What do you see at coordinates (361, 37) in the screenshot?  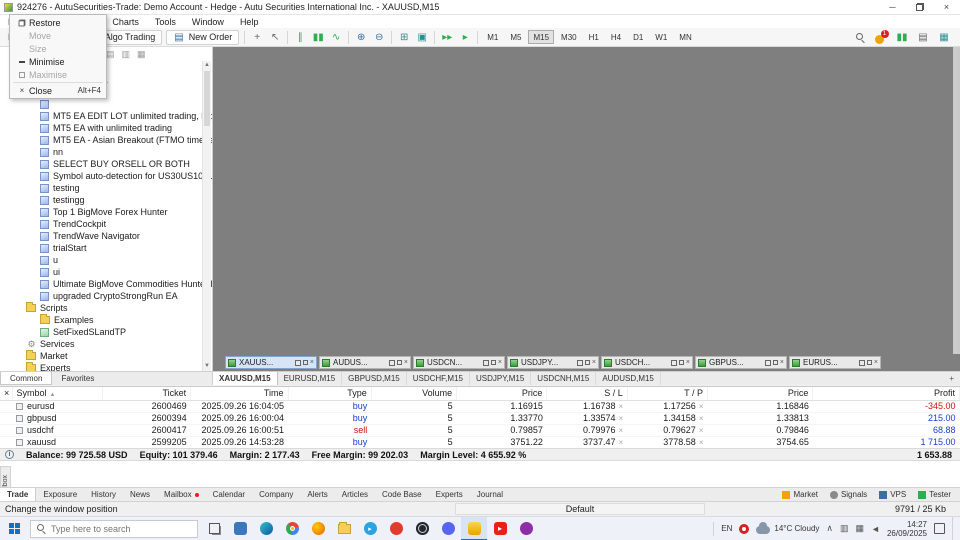 I see `zoom-in-icon: ⊕` at bounding box center [361, 37].